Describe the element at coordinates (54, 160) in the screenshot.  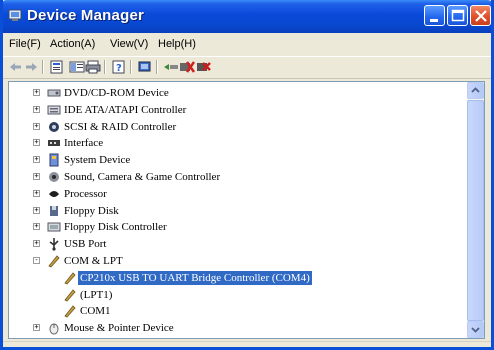
I see `system-device-icon` at that location.